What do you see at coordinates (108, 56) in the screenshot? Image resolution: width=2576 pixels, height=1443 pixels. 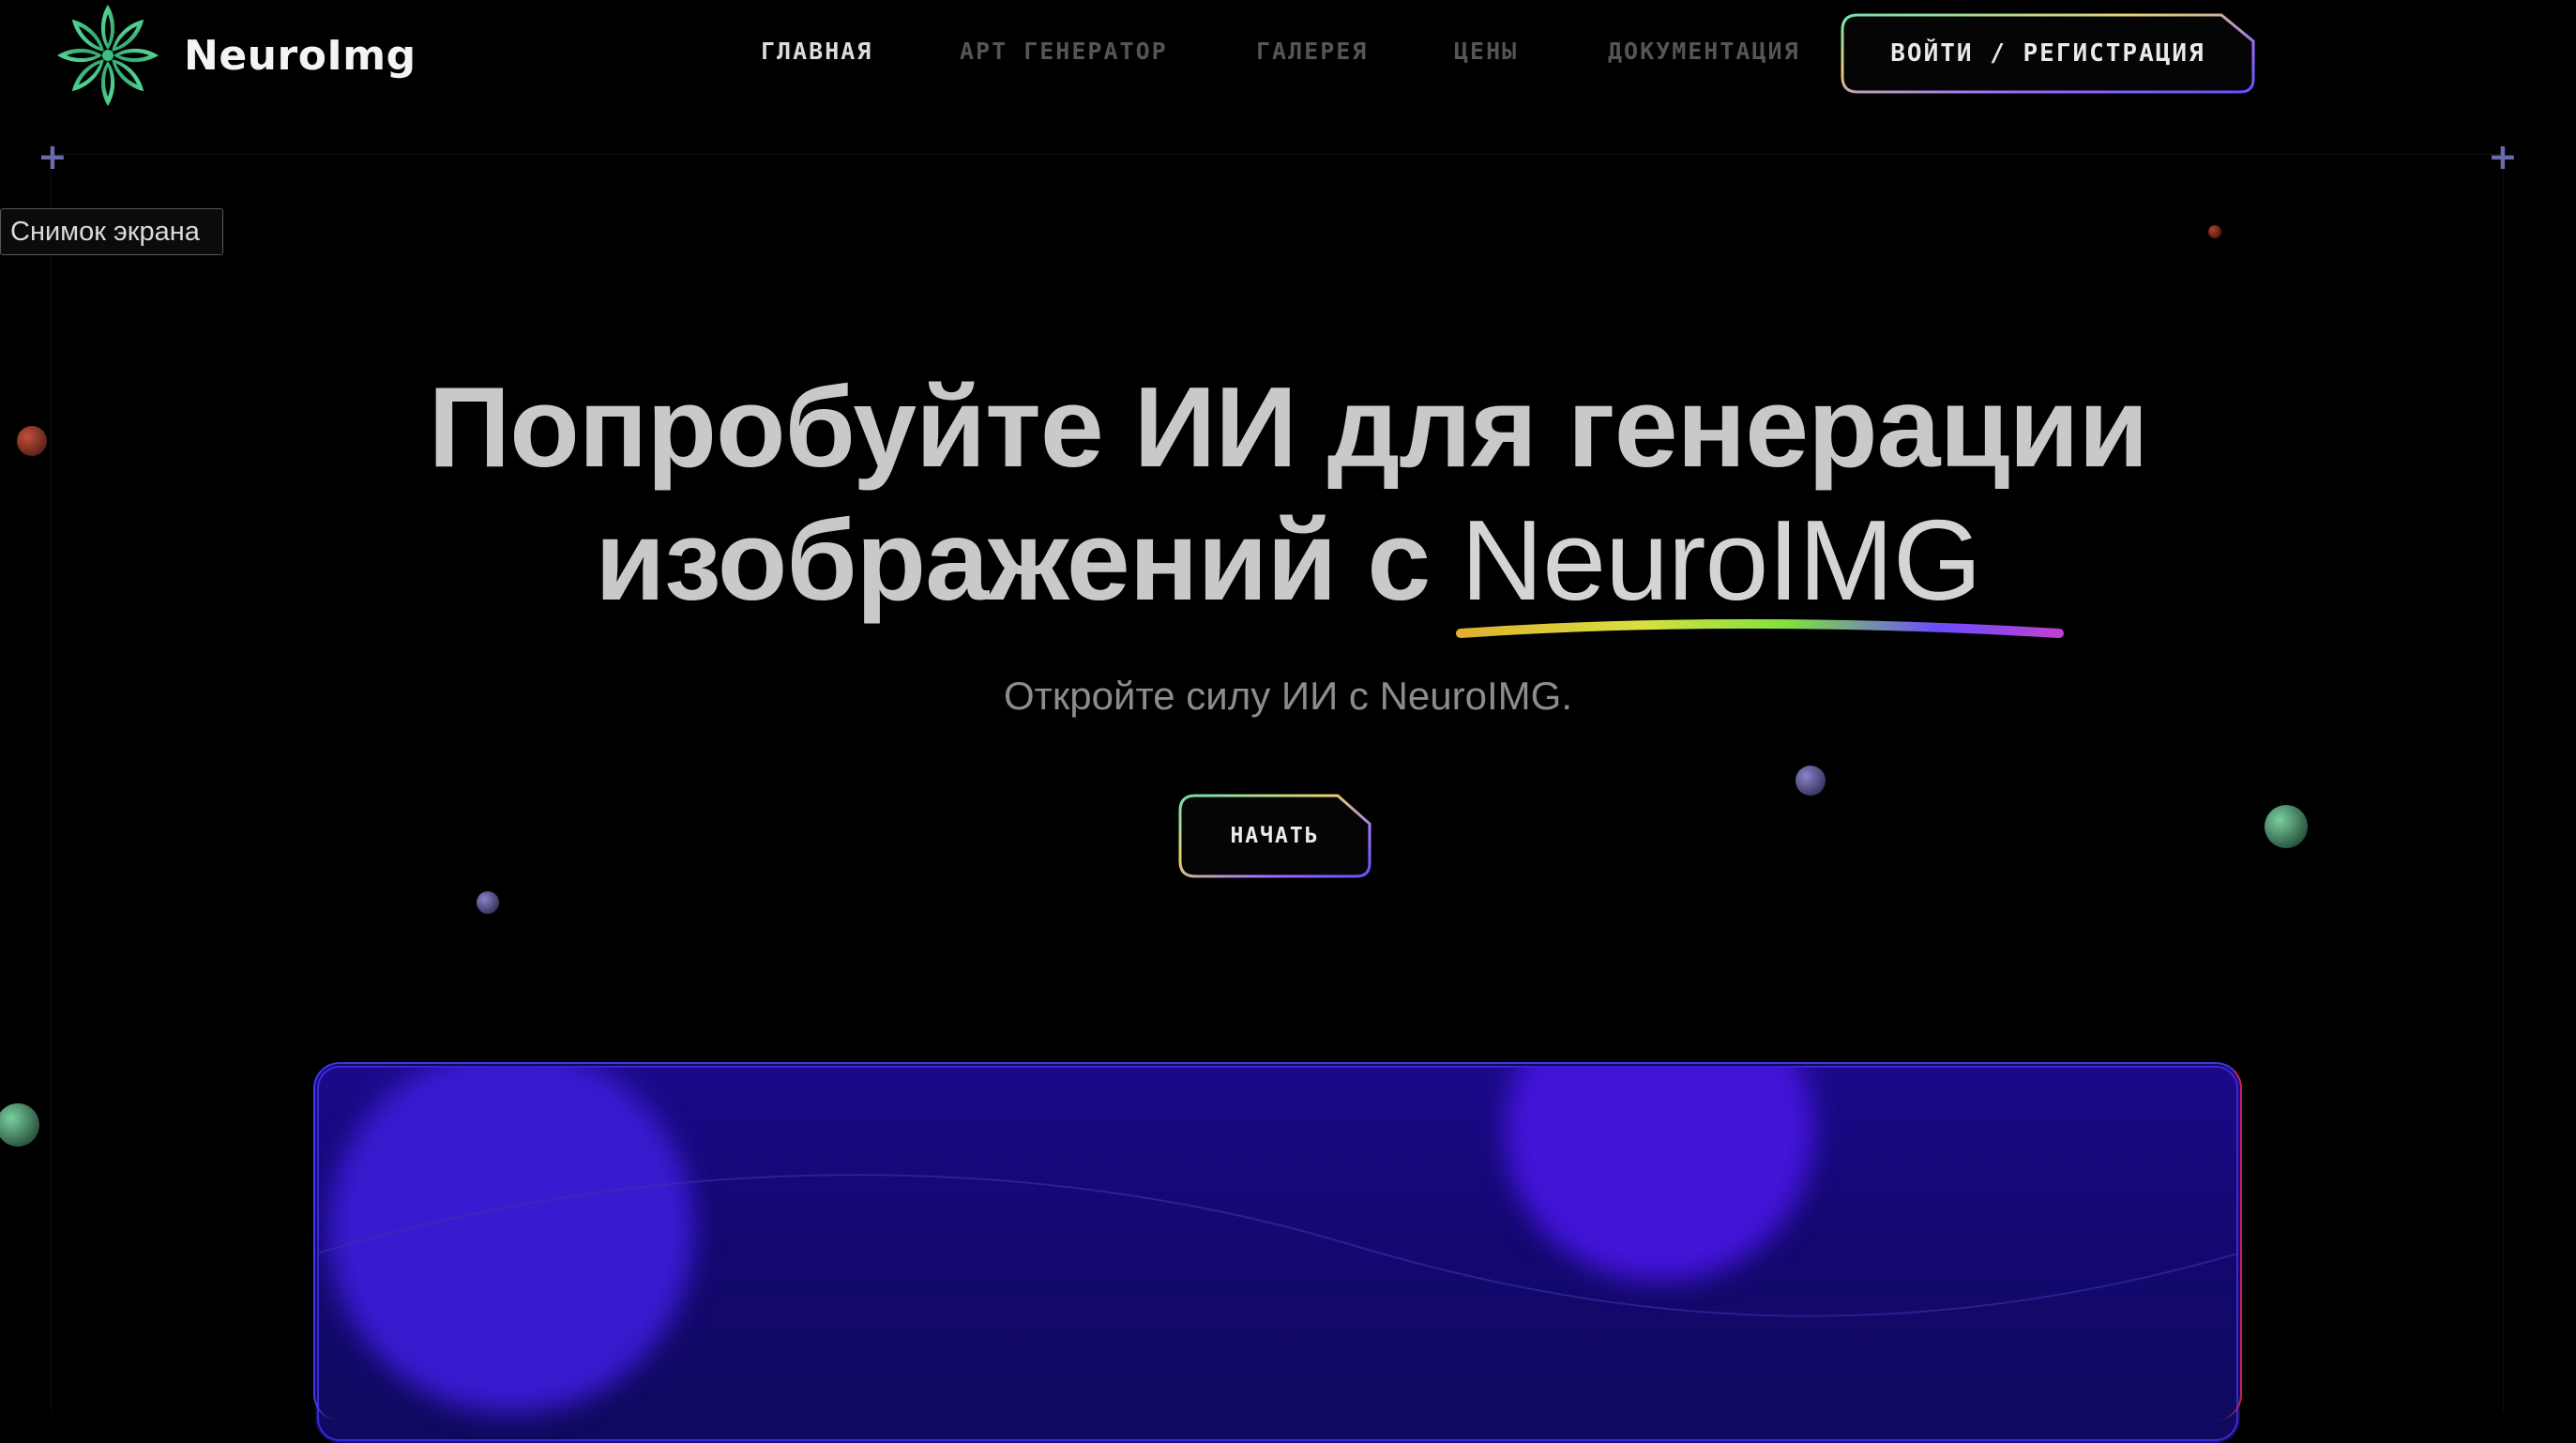 I see `flower-logo-icon` at bounding box center [108, 56].